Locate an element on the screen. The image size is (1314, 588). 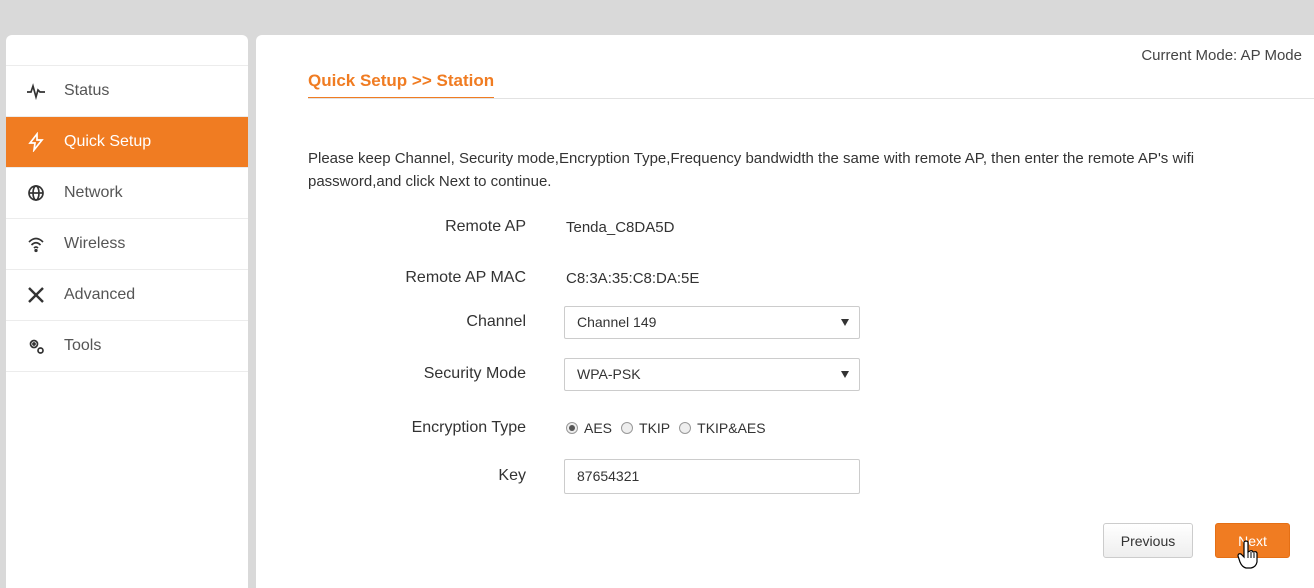
encryption-type-row: Encryption Type AES TKIP TKIP&AES is located at coordinates (788, 428).